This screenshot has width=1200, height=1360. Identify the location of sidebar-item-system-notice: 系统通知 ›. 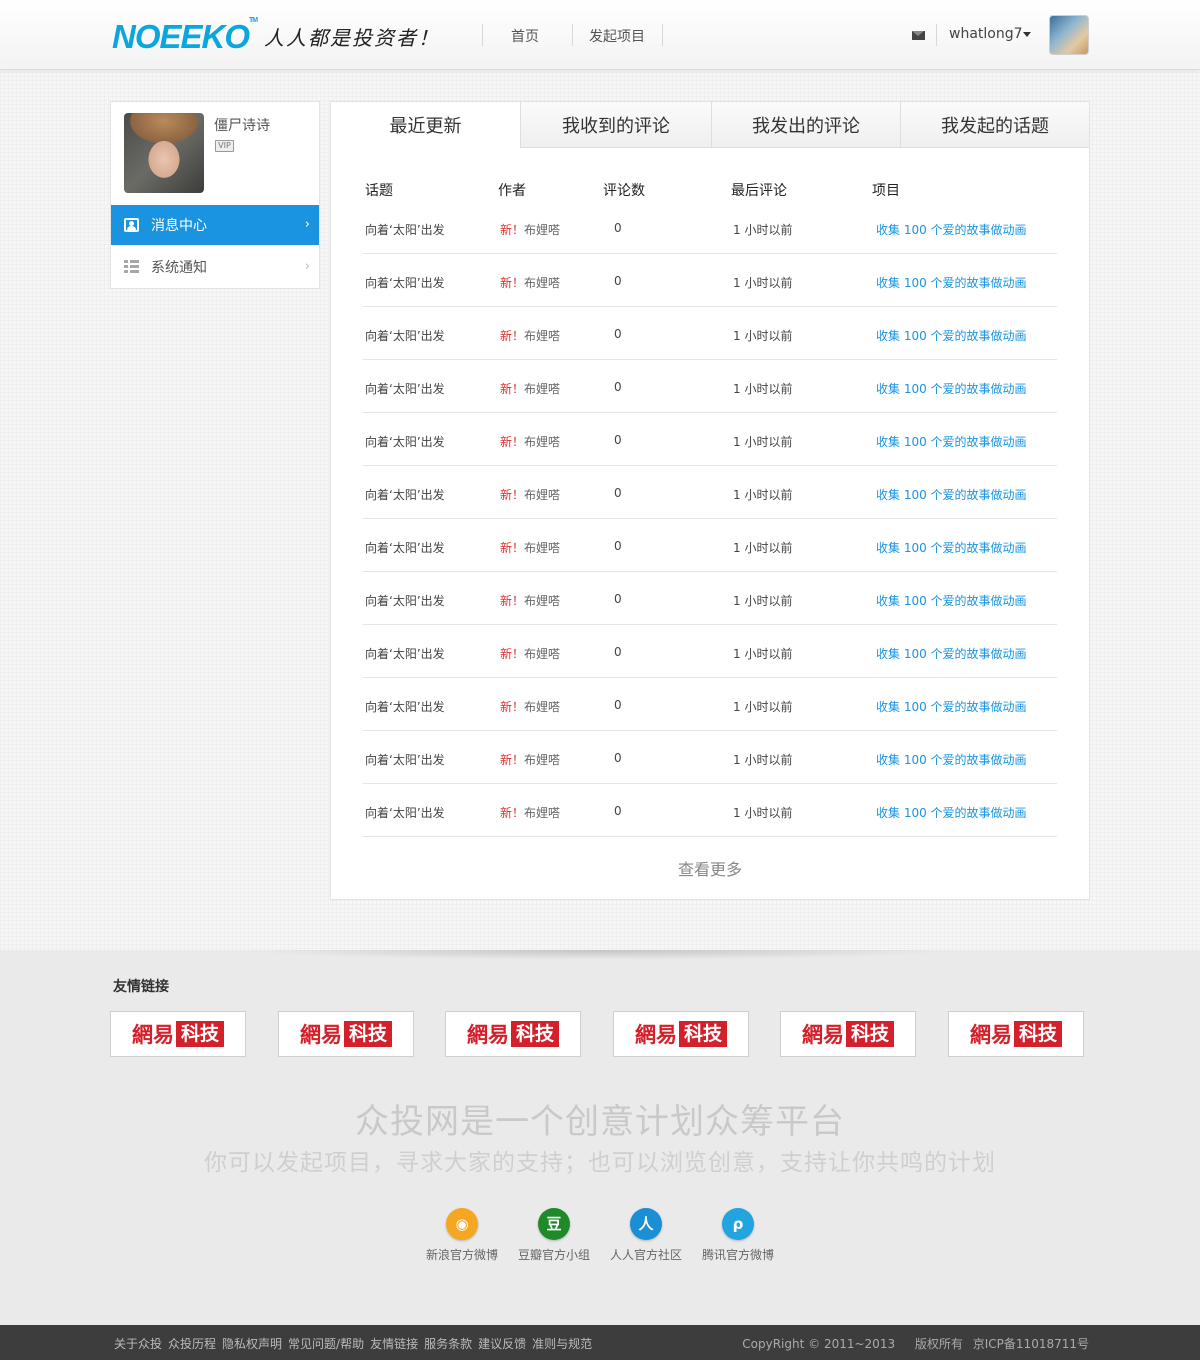
(215, 267).